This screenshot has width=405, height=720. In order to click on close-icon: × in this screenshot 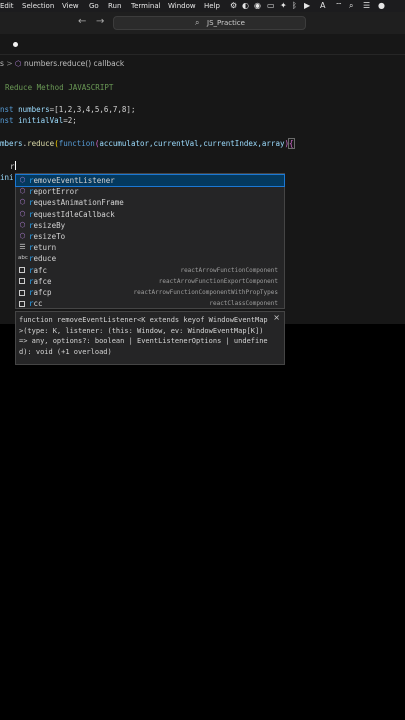, I will do `click(276, 317)`.